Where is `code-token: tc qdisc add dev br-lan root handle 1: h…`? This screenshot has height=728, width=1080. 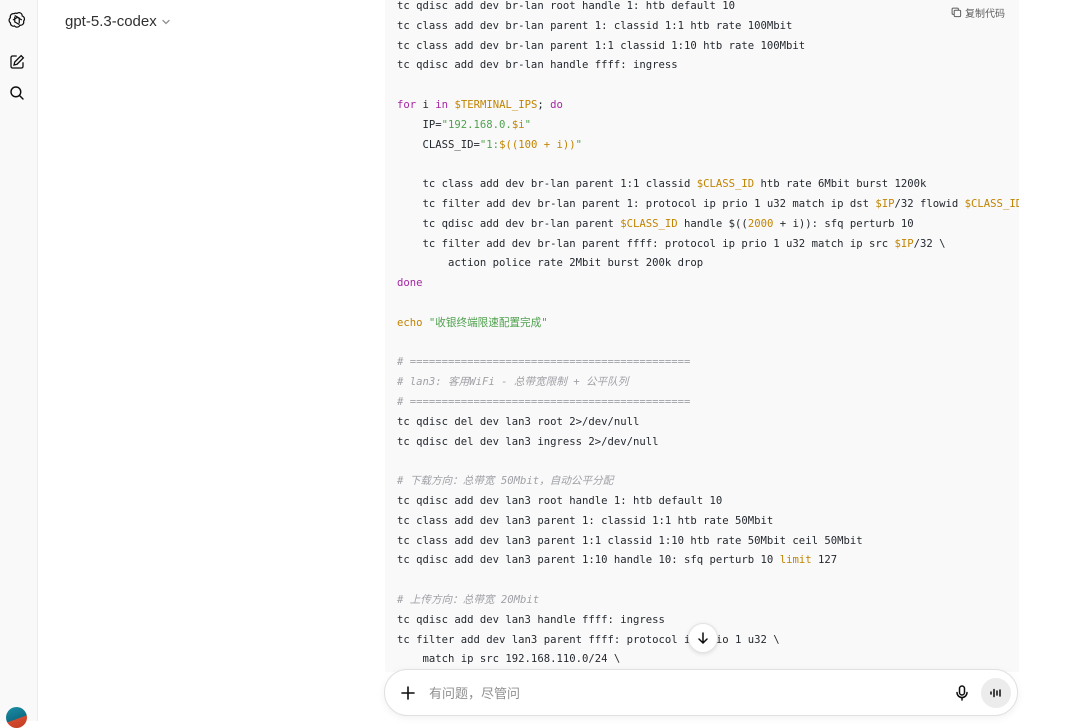
code-token: tc qdisc add dev br-lan root handle 1: h… is located at coordinates (566, 6).